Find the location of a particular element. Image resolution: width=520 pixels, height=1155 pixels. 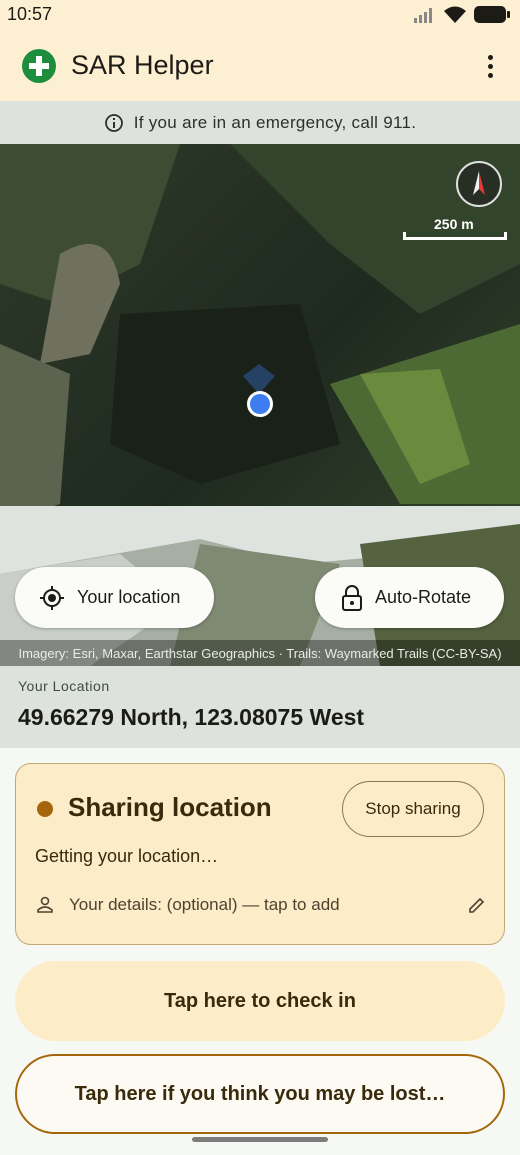

coordinates-label: Your Location is located at coordinates (64, 686).